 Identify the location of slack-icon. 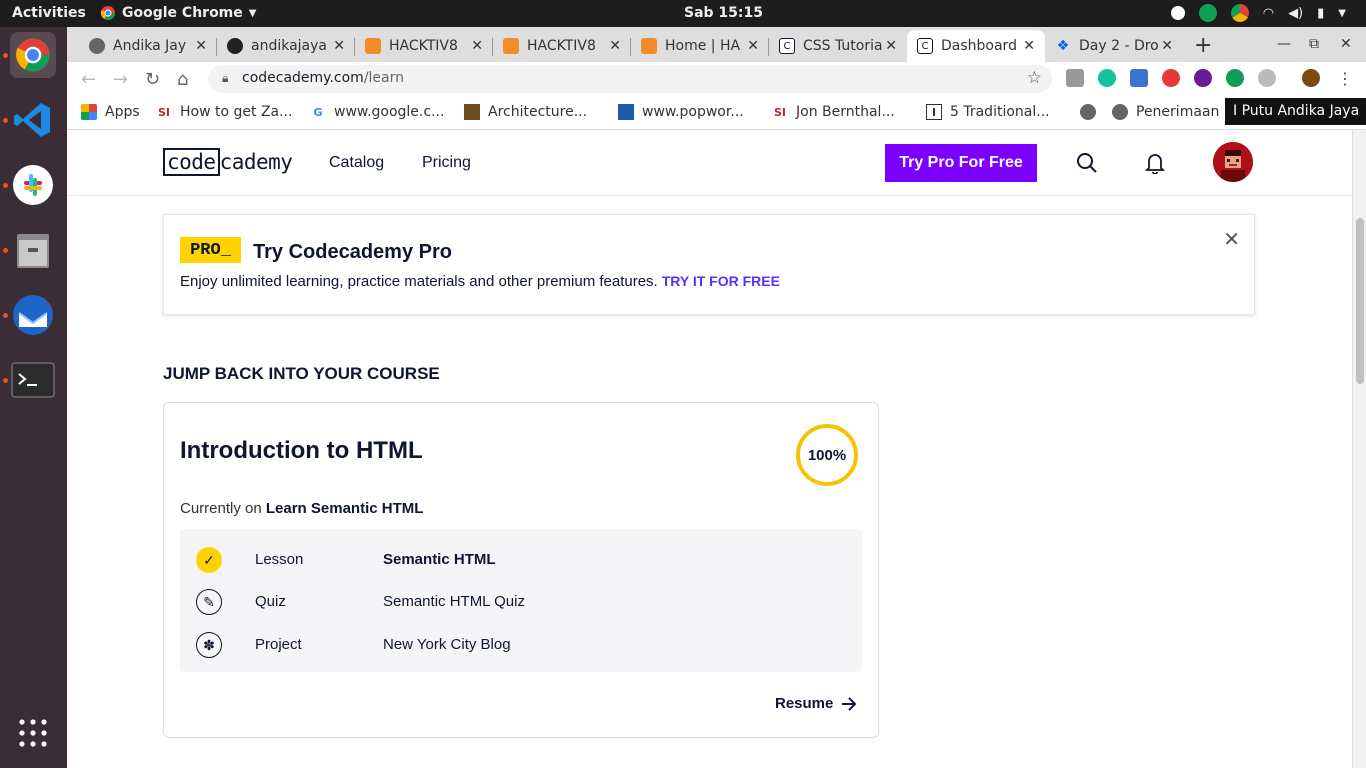
(33, 185).